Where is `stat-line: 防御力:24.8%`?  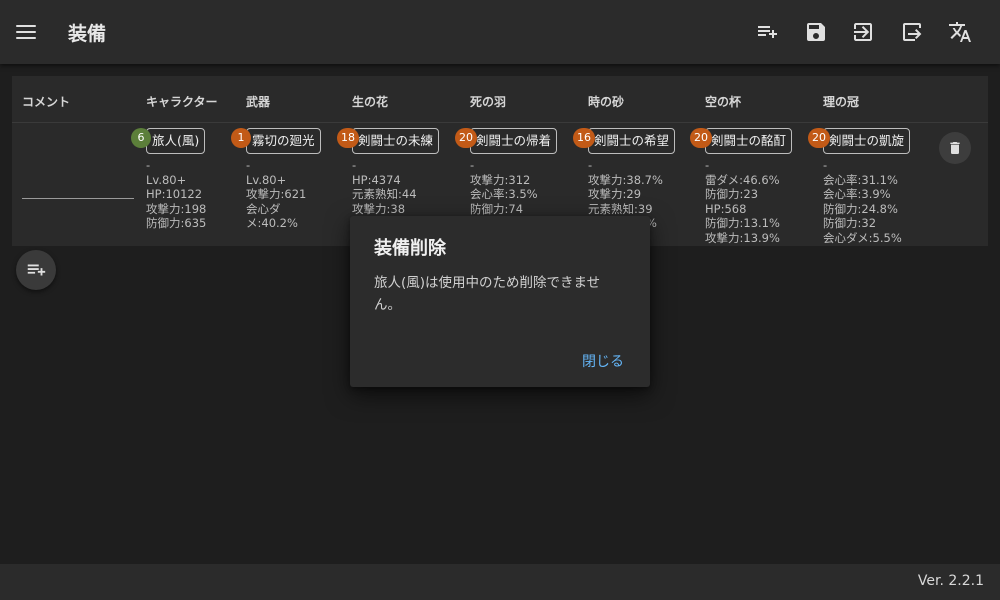
stat-line: 防御力:24.8% is located at coordinates (860, 208).